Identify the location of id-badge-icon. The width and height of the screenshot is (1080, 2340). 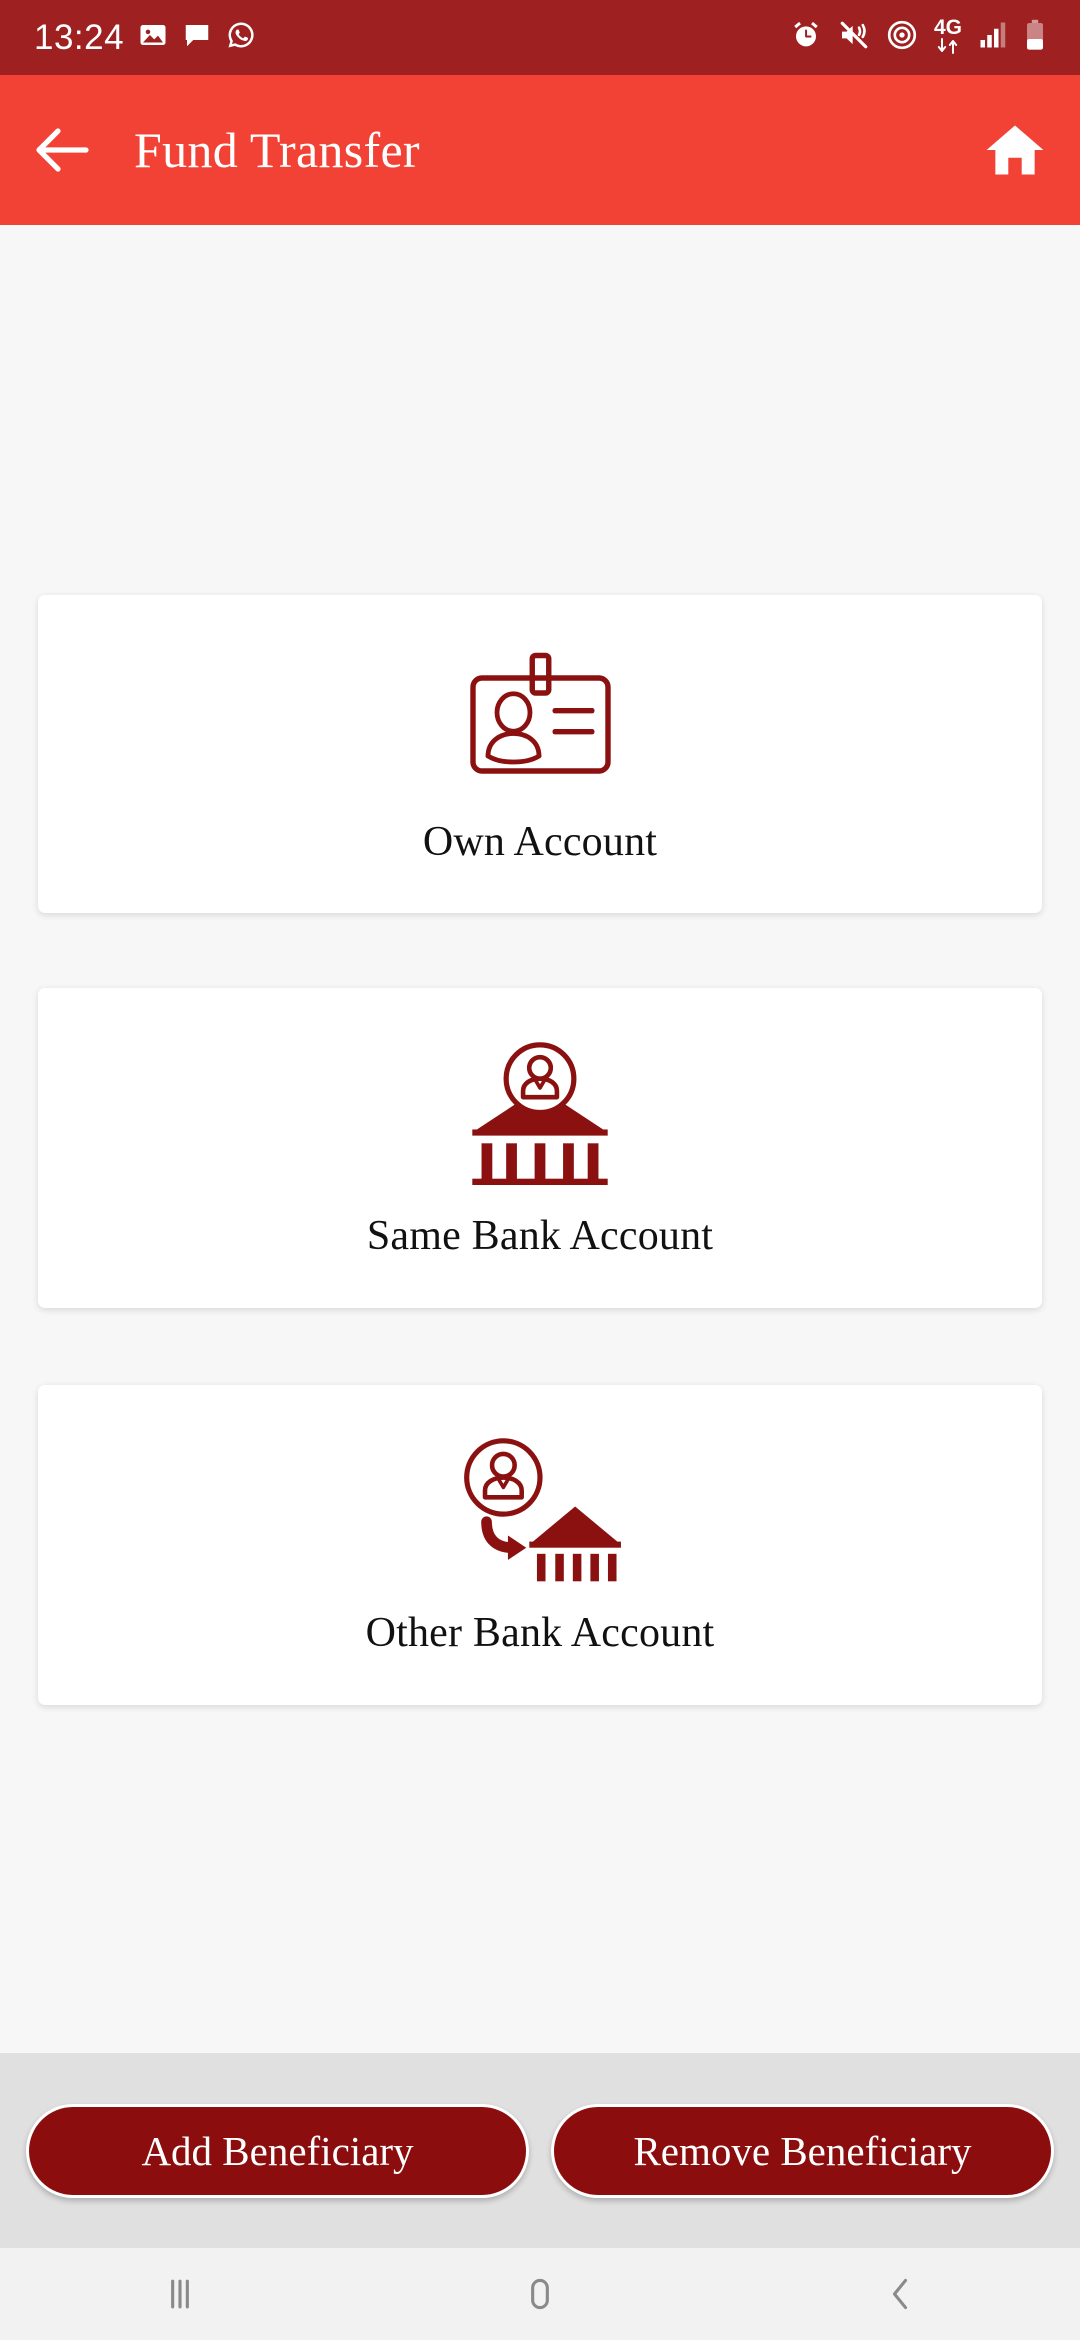
(540, 717).